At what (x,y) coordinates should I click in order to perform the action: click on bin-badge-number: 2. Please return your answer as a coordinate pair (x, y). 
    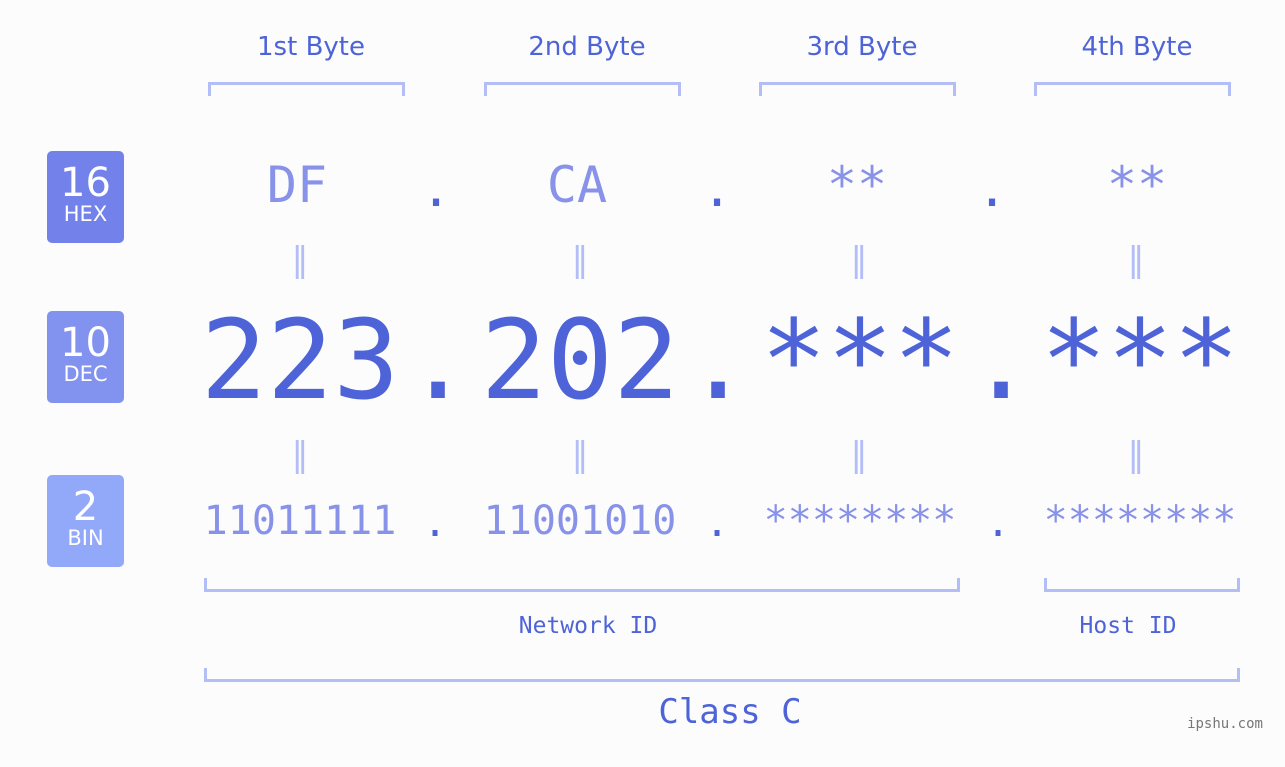
    Looking at the image, I should click on (85, 507).